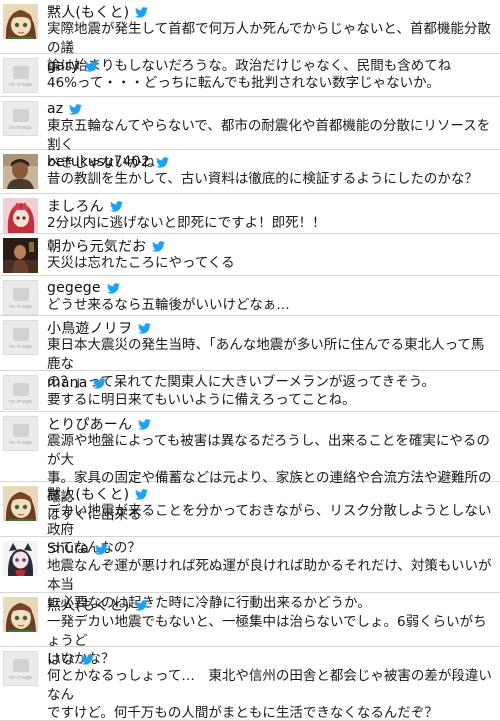 The image size is (500, 721). Describe the element at coordinates (243, 83) in the screenshot. I see `tweet-text: 46%って・・・どっちに転んでも批判されない数字じゃないか。` at that location.